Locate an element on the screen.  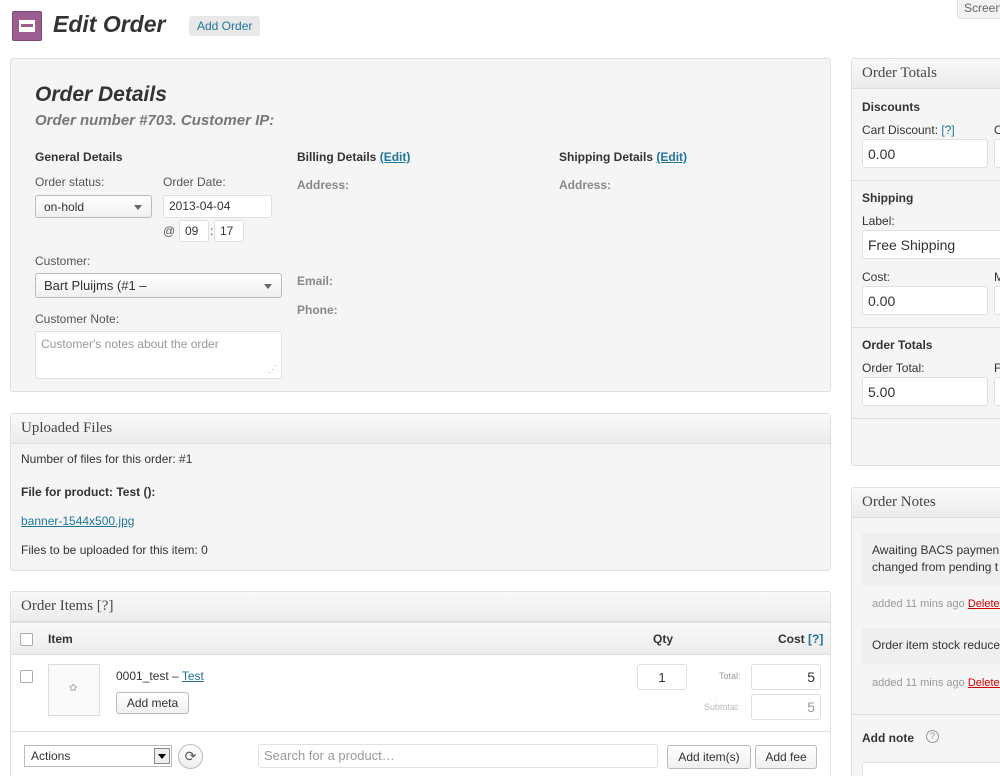
order-discount-input is located at coordinates (997, 153).